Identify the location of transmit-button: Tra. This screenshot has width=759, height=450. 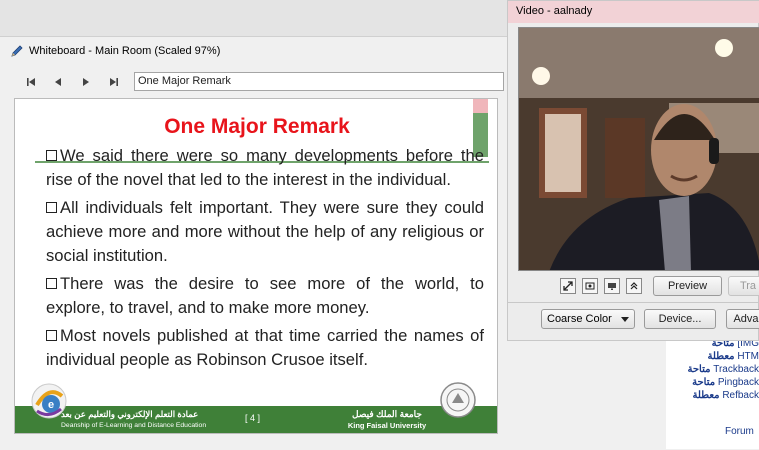
(743, 286).